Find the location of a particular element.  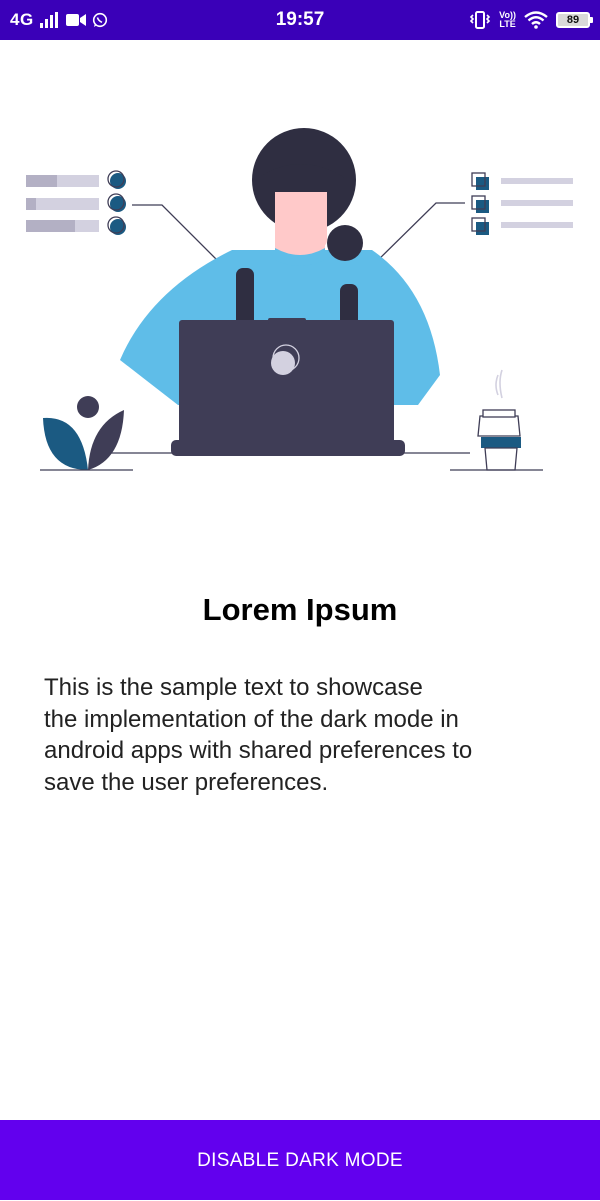

page-title: Lorem Ipsum is located at coordinates (300, 609).